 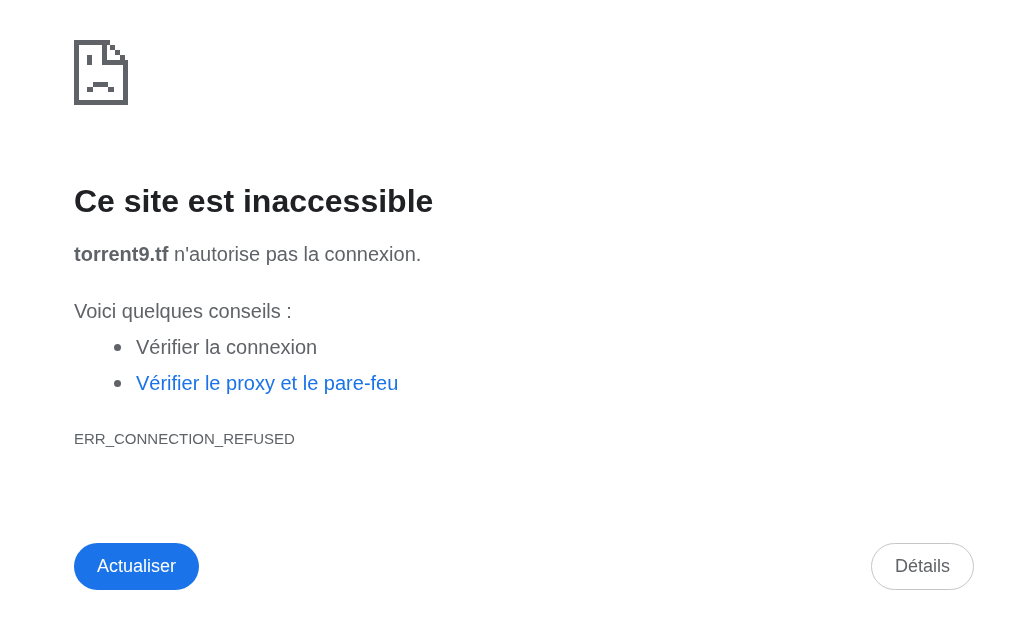 What do you see at coordinates (137, 566) in the screenshot?
I see `reload-button: Actualiser` at bounding box center [137, 566].